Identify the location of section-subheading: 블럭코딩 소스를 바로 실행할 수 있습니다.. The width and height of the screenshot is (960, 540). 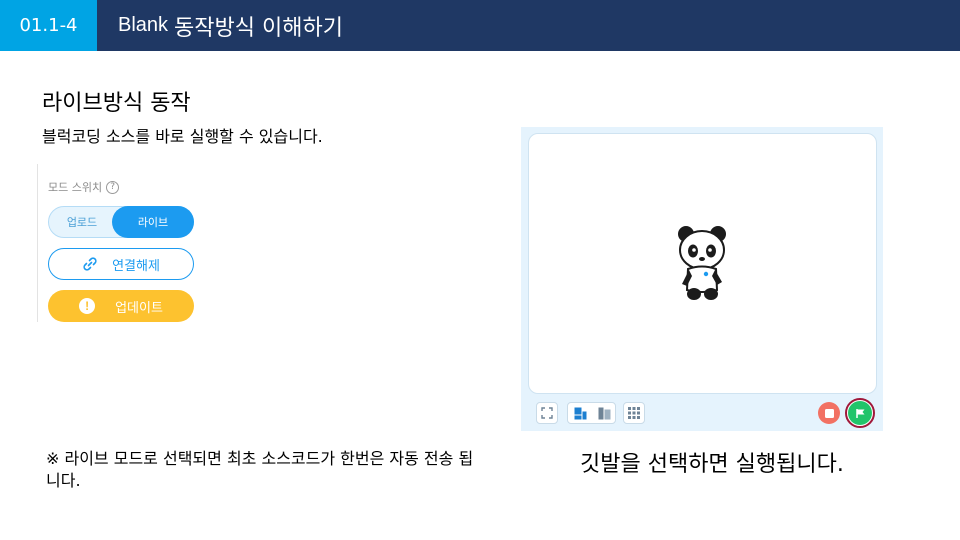
(182, 136).